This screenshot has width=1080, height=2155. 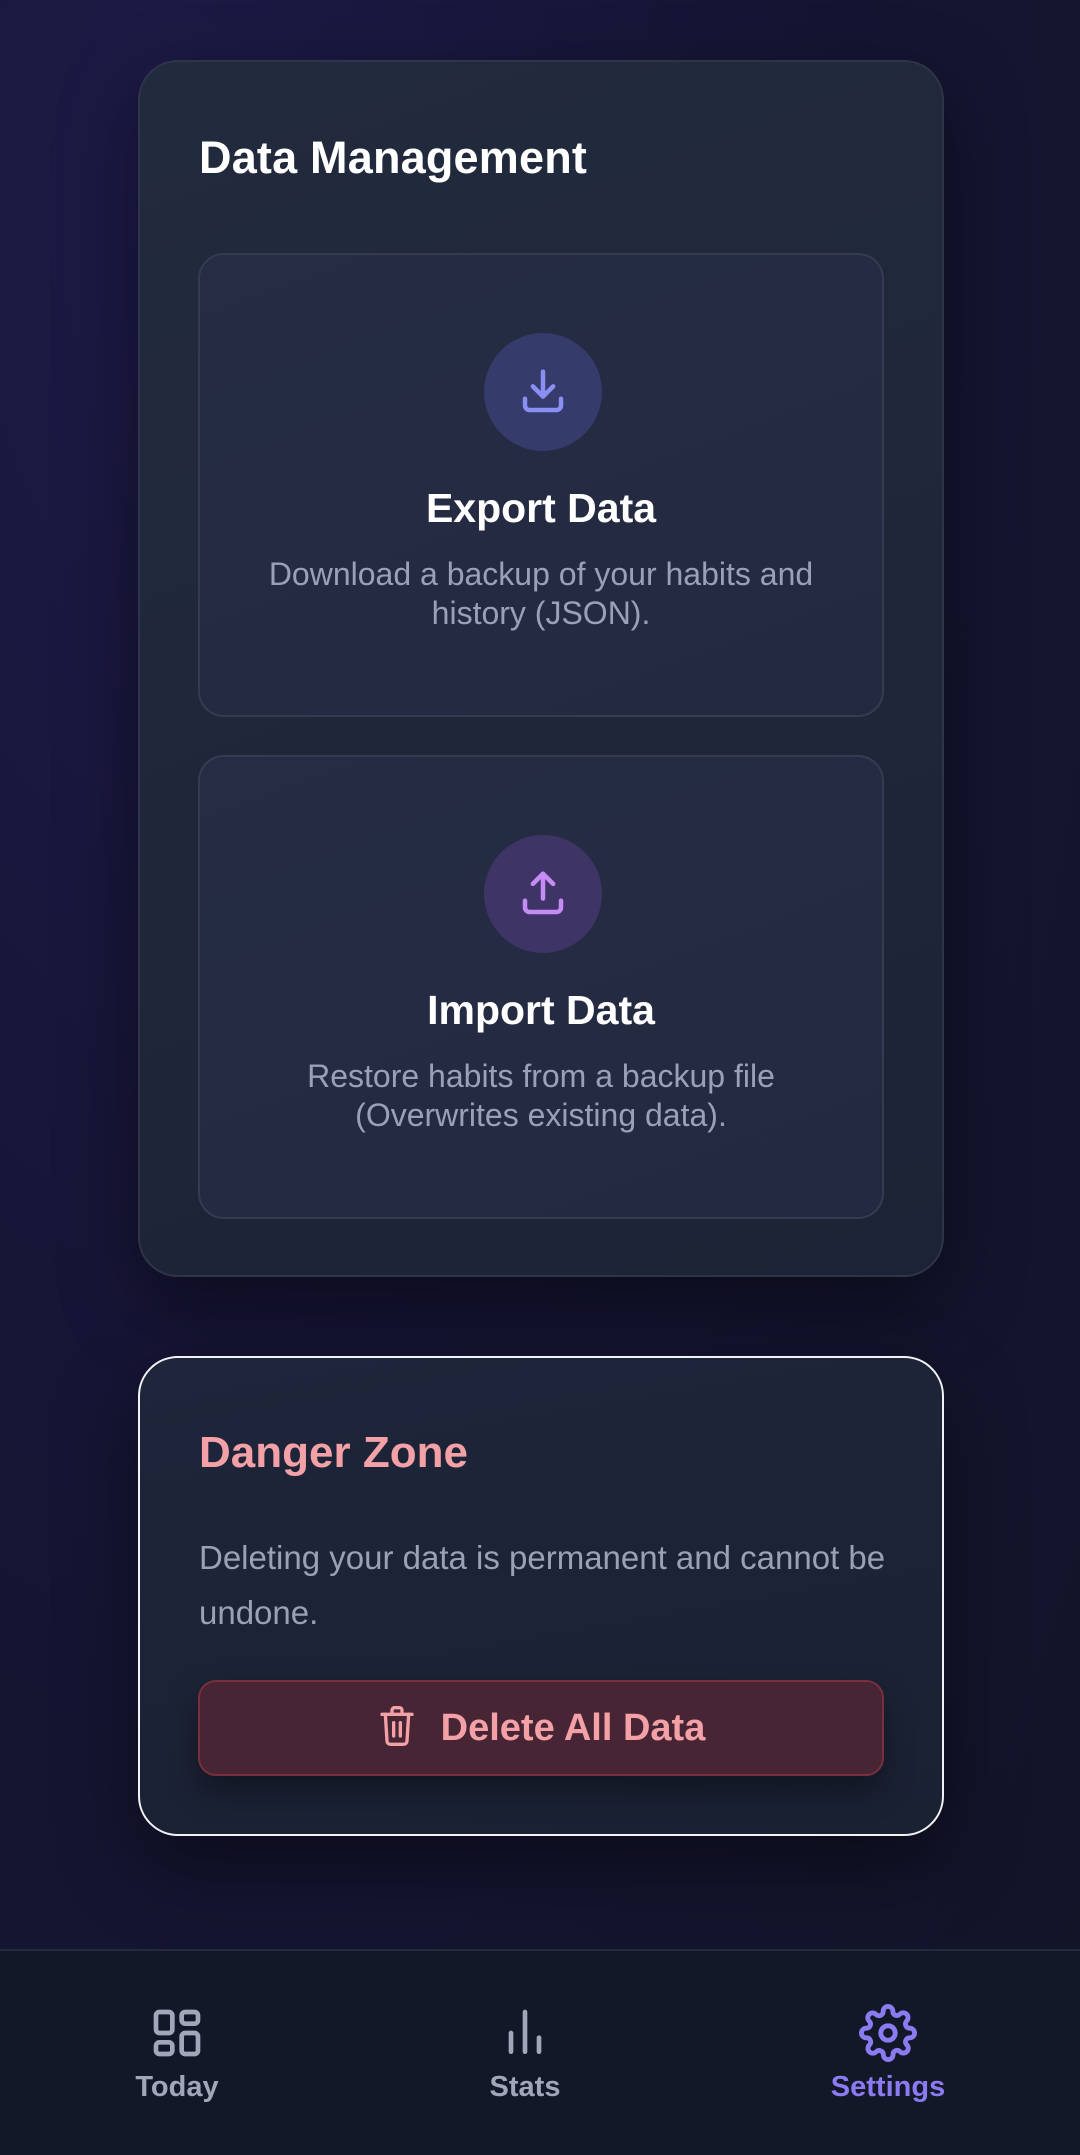 I want to click on gear-icon, so click(x=888, y=2033).